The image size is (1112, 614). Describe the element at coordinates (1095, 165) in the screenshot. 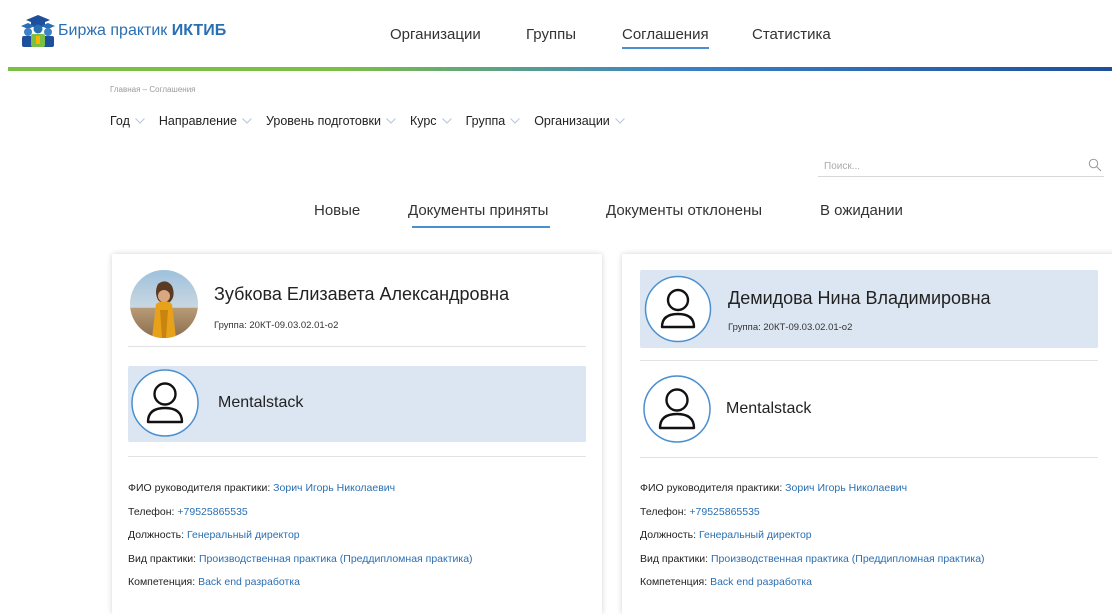

I see `search-icon` at that location.